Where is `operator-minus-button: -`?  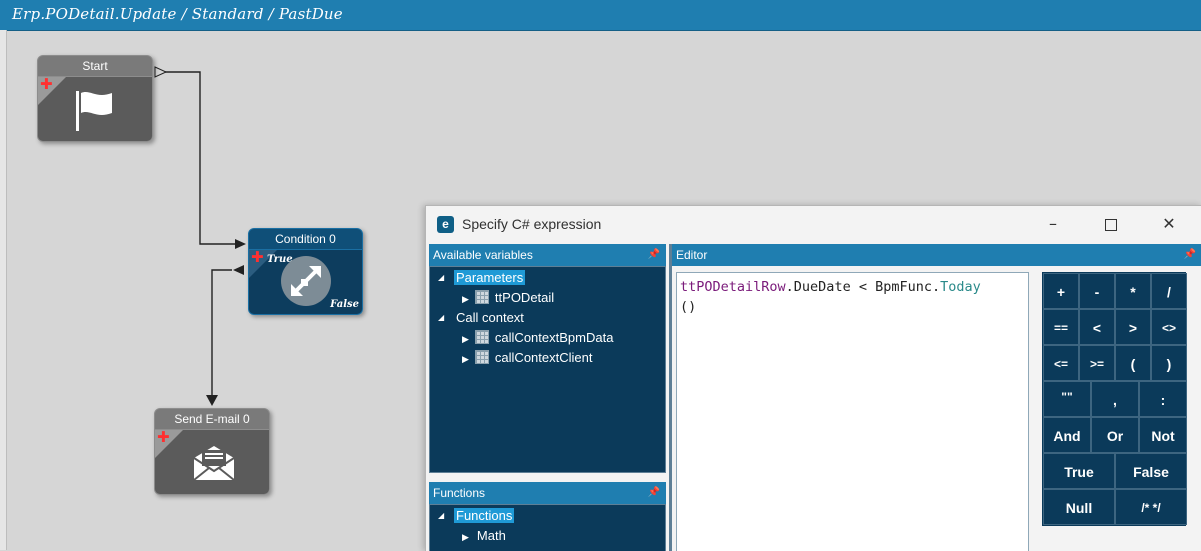 operator-minus-button: - is located at coordinates (1097, 291).